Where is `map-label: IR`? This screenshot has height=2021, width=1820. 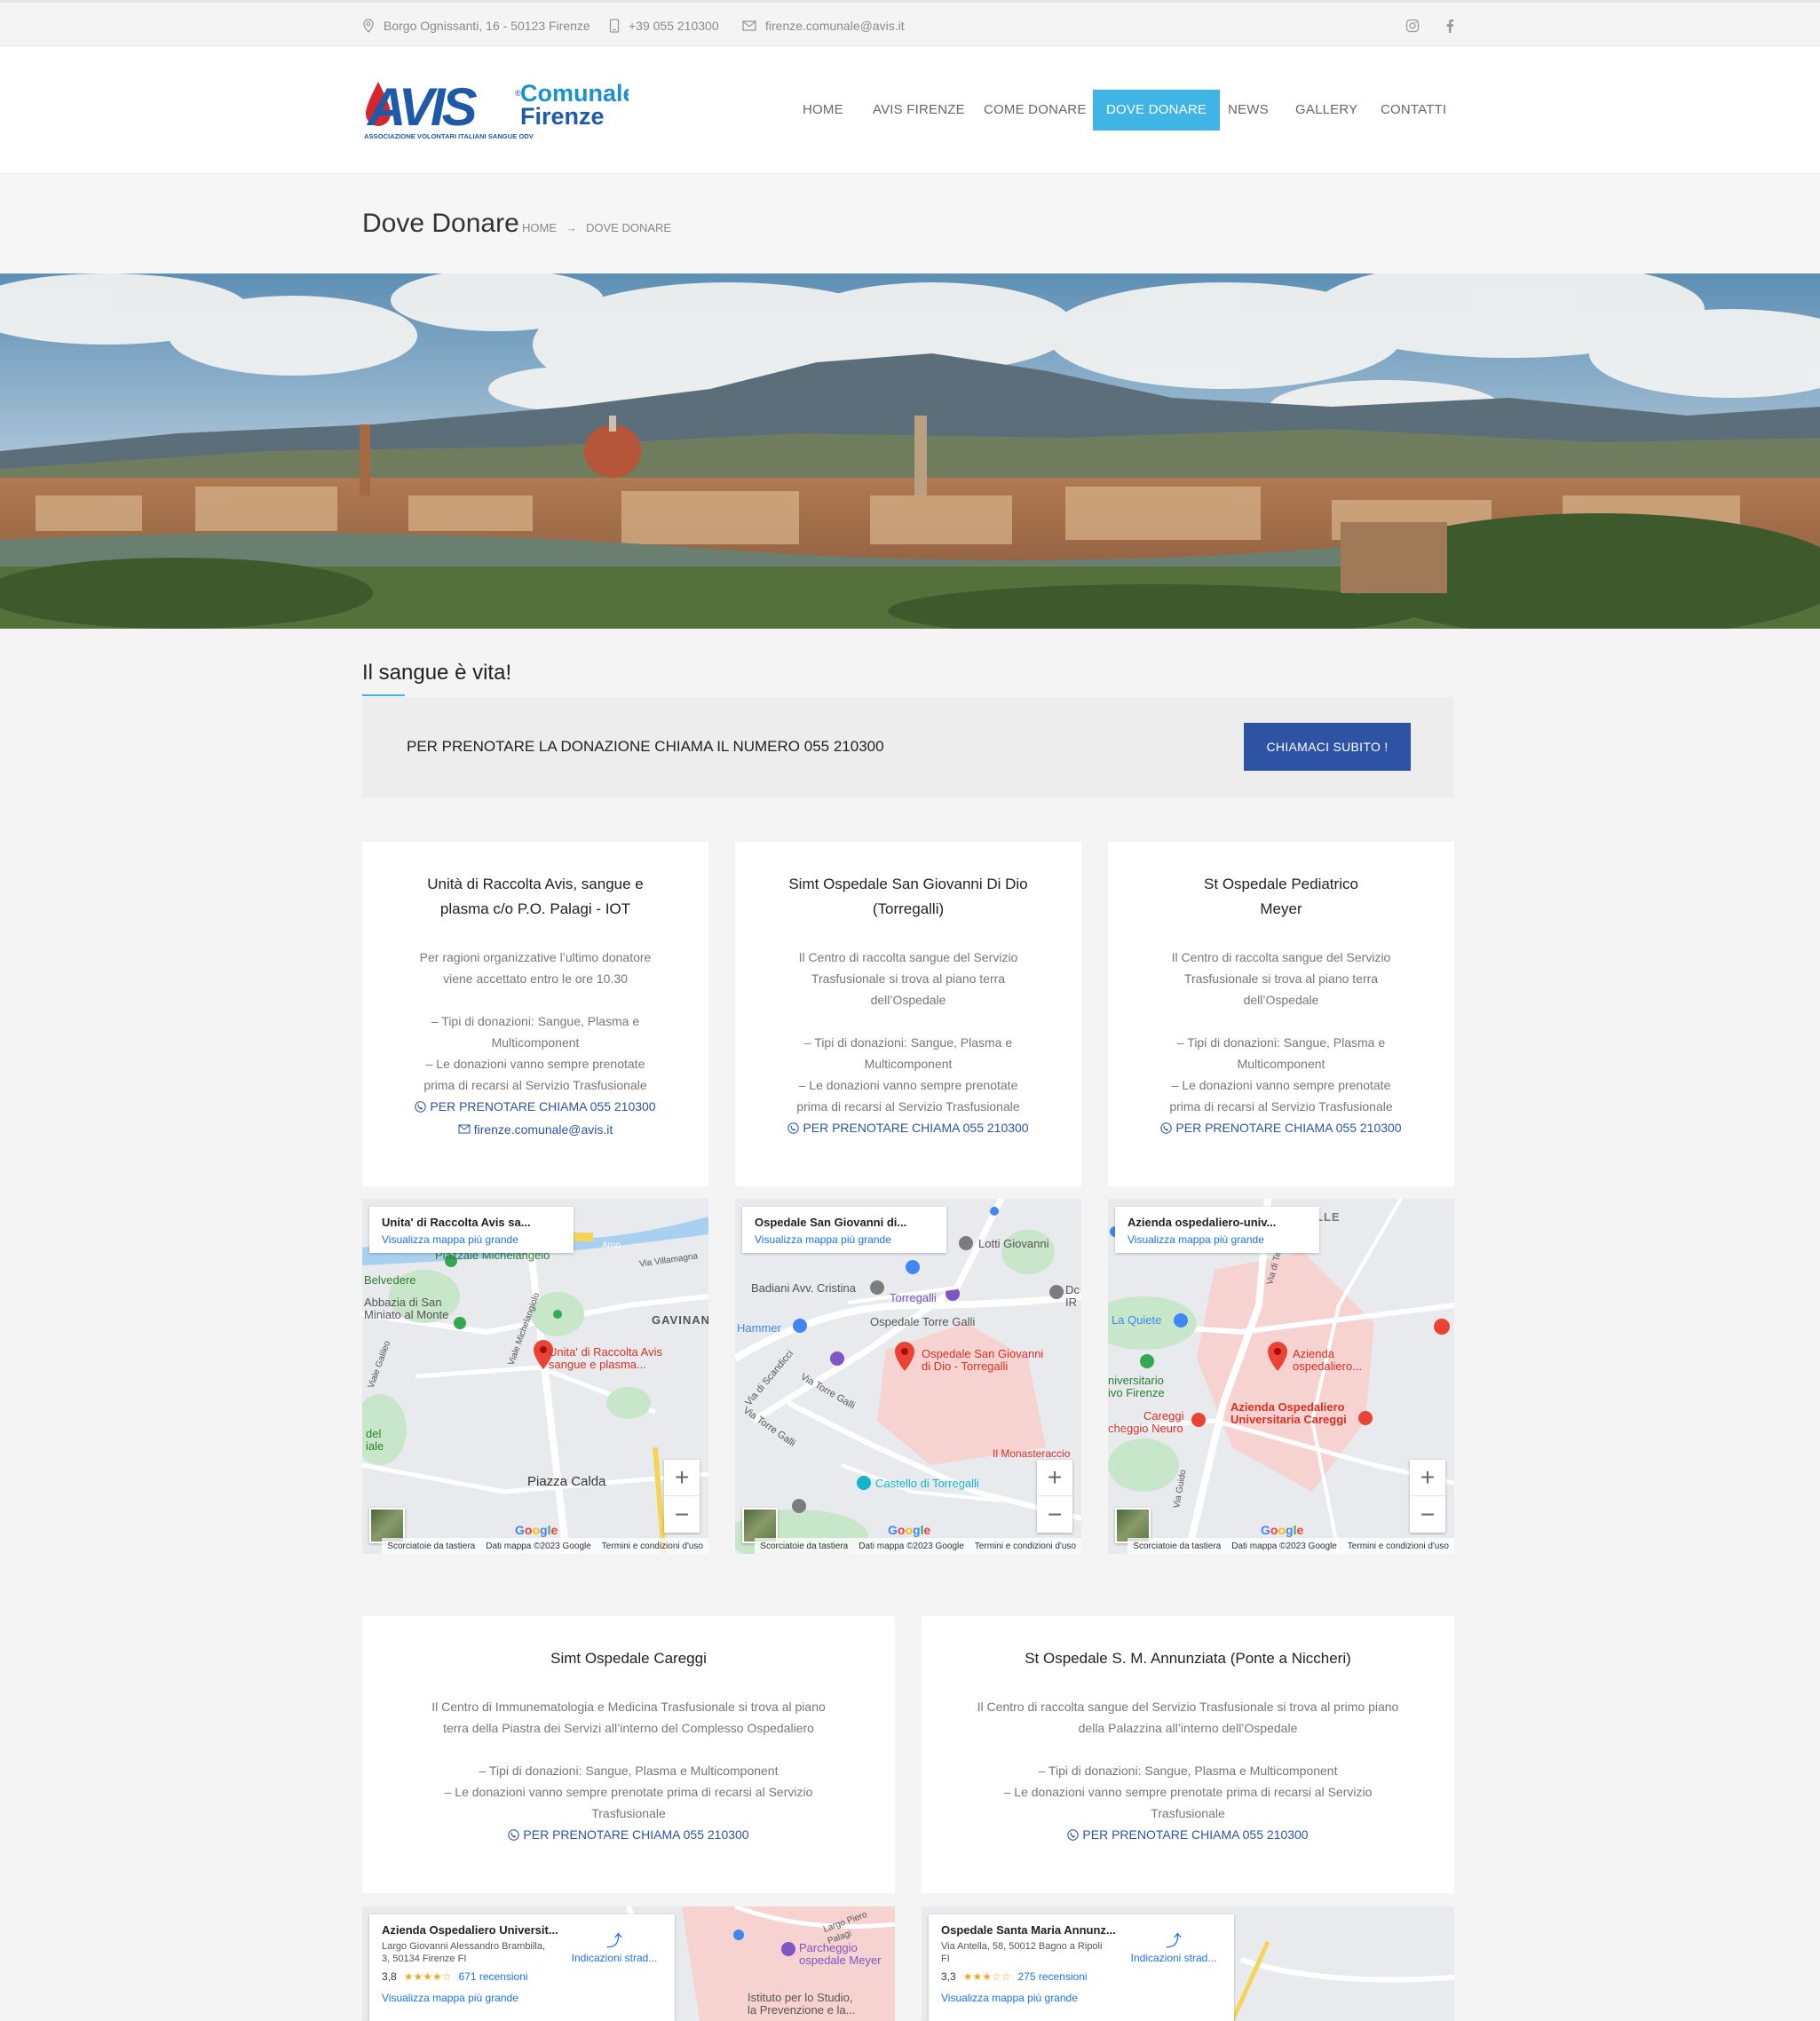
map-label: IR is located at coordinates (1071, 1302).